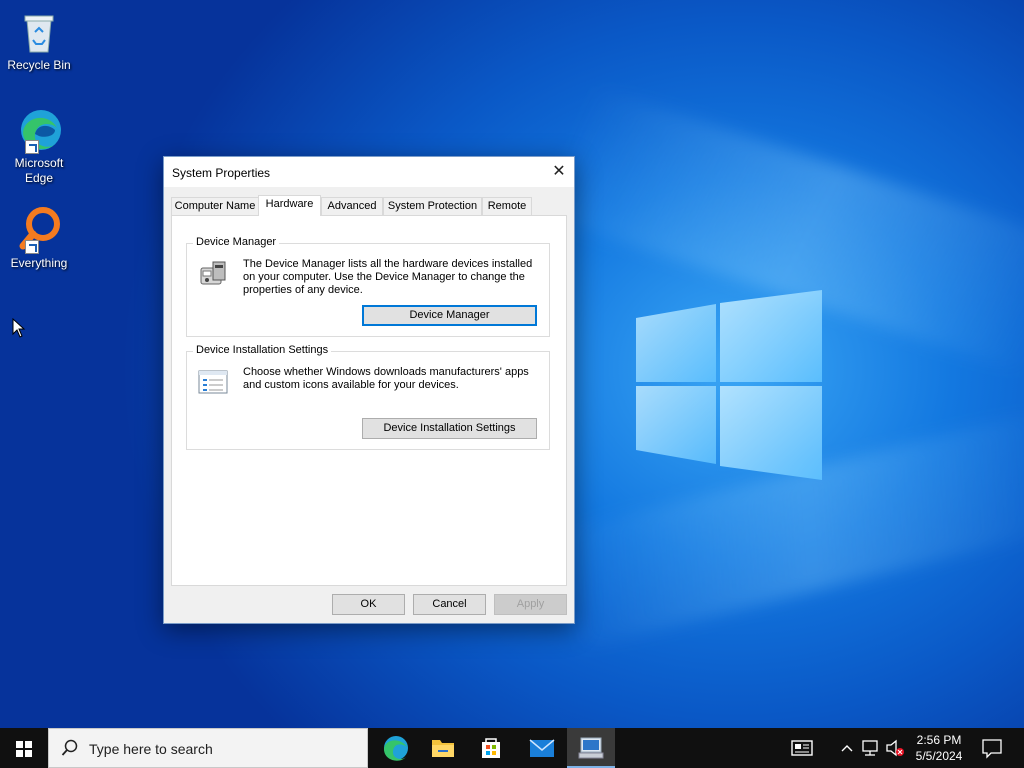 This screenshot has height=768, width=1024. What do you see at coordinates (449, 315) in the screenshot?
I see `device-manager-button: Device Manager` at bounding box center [449, 315].